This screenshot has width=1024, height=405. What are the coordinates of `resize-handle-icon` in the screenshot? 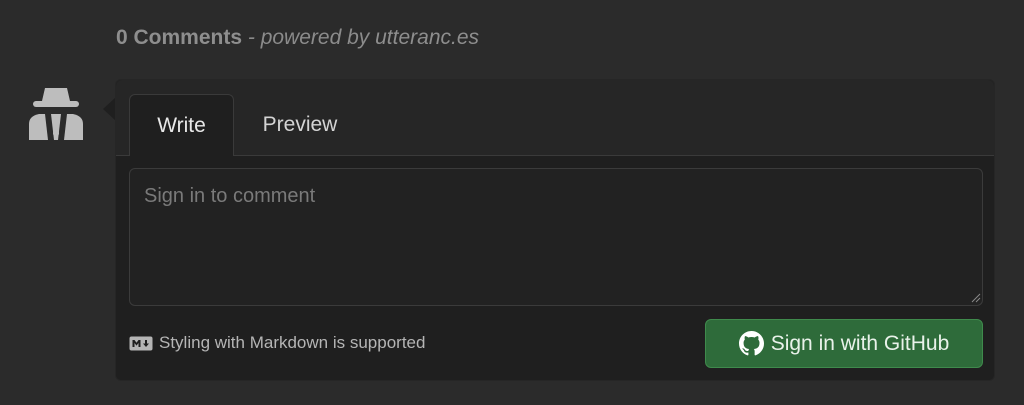 It's located at (976, 298).